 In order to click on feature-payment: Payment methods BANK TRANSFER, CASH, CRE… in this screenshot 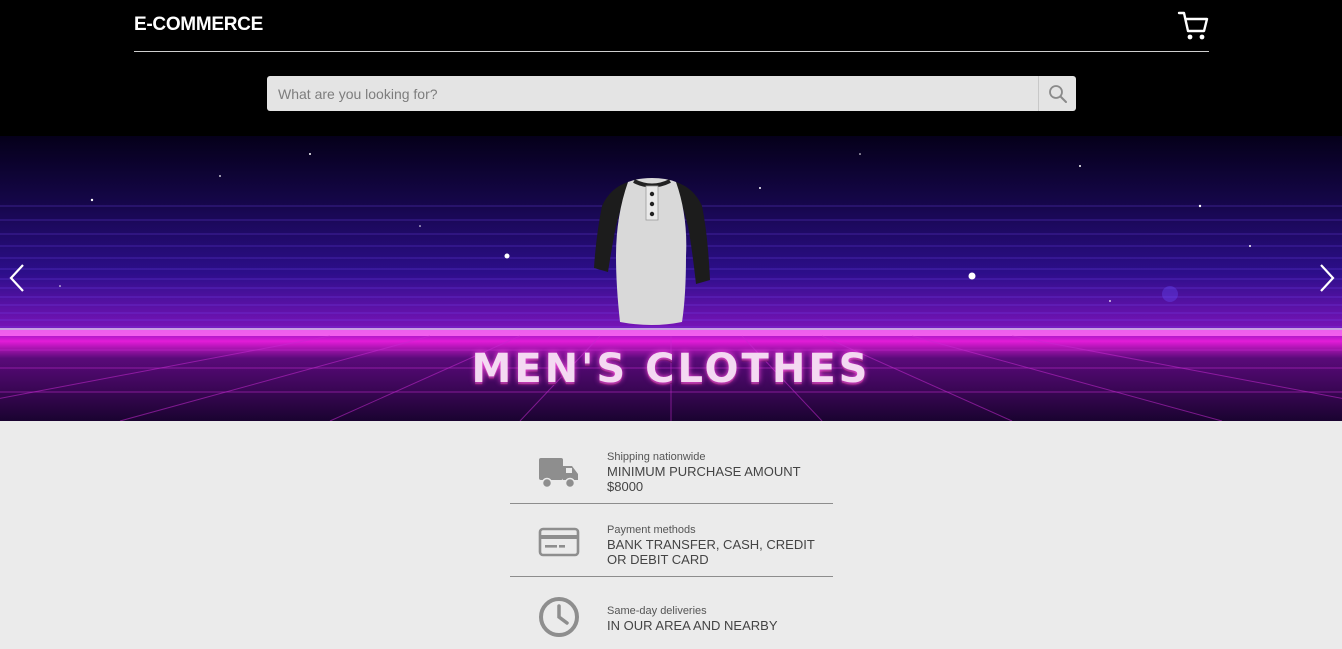, I will do `click(671, 548)`.